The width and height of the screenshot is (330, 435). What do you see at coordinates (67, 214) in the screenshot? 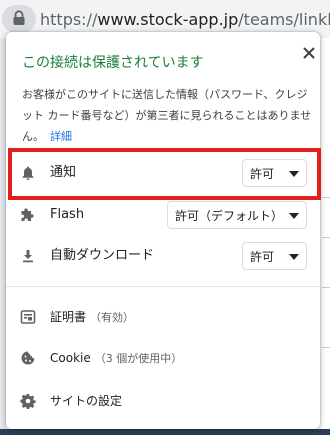
I see `permission-label: Flash` at bounding box center [67, 214].